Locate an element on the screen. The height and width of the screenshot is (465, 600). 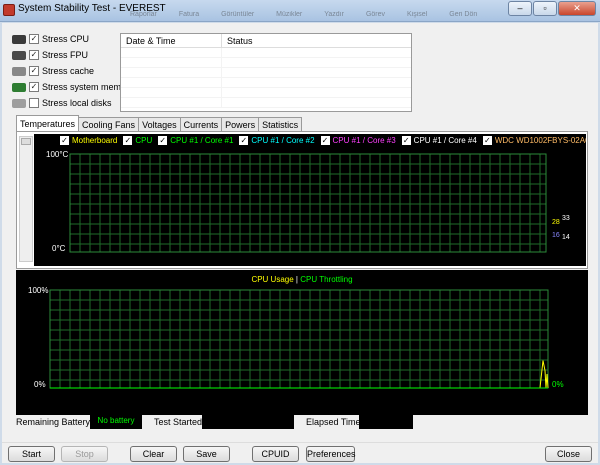
stress-disks-checkbox is located at coordinates (34, 103).